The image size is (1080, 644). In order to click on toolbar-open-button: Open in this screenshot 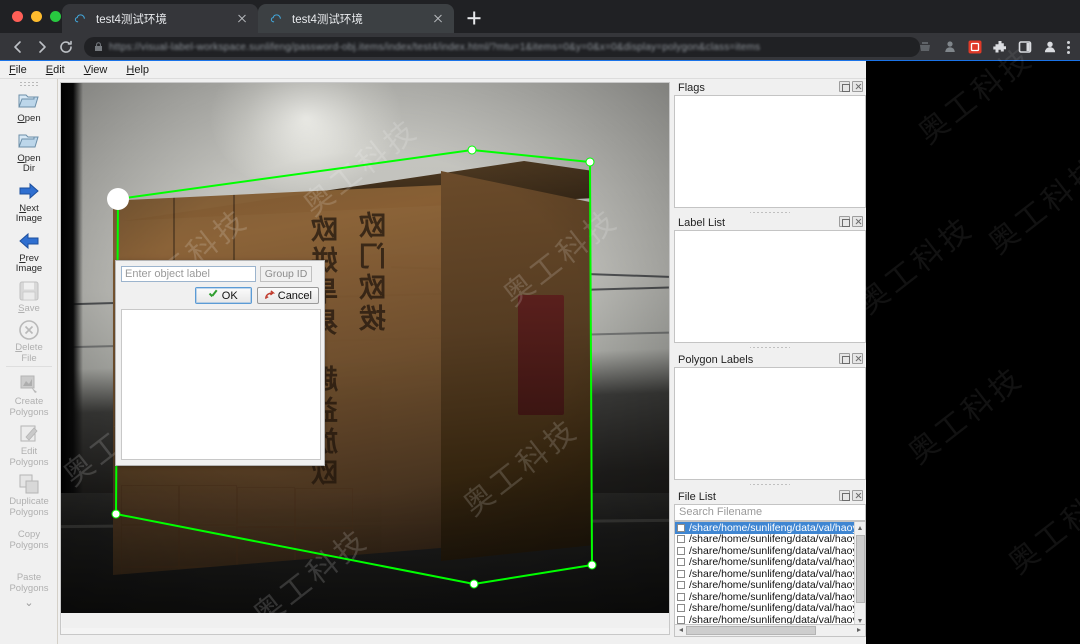, I will do `click(28, 106)`.